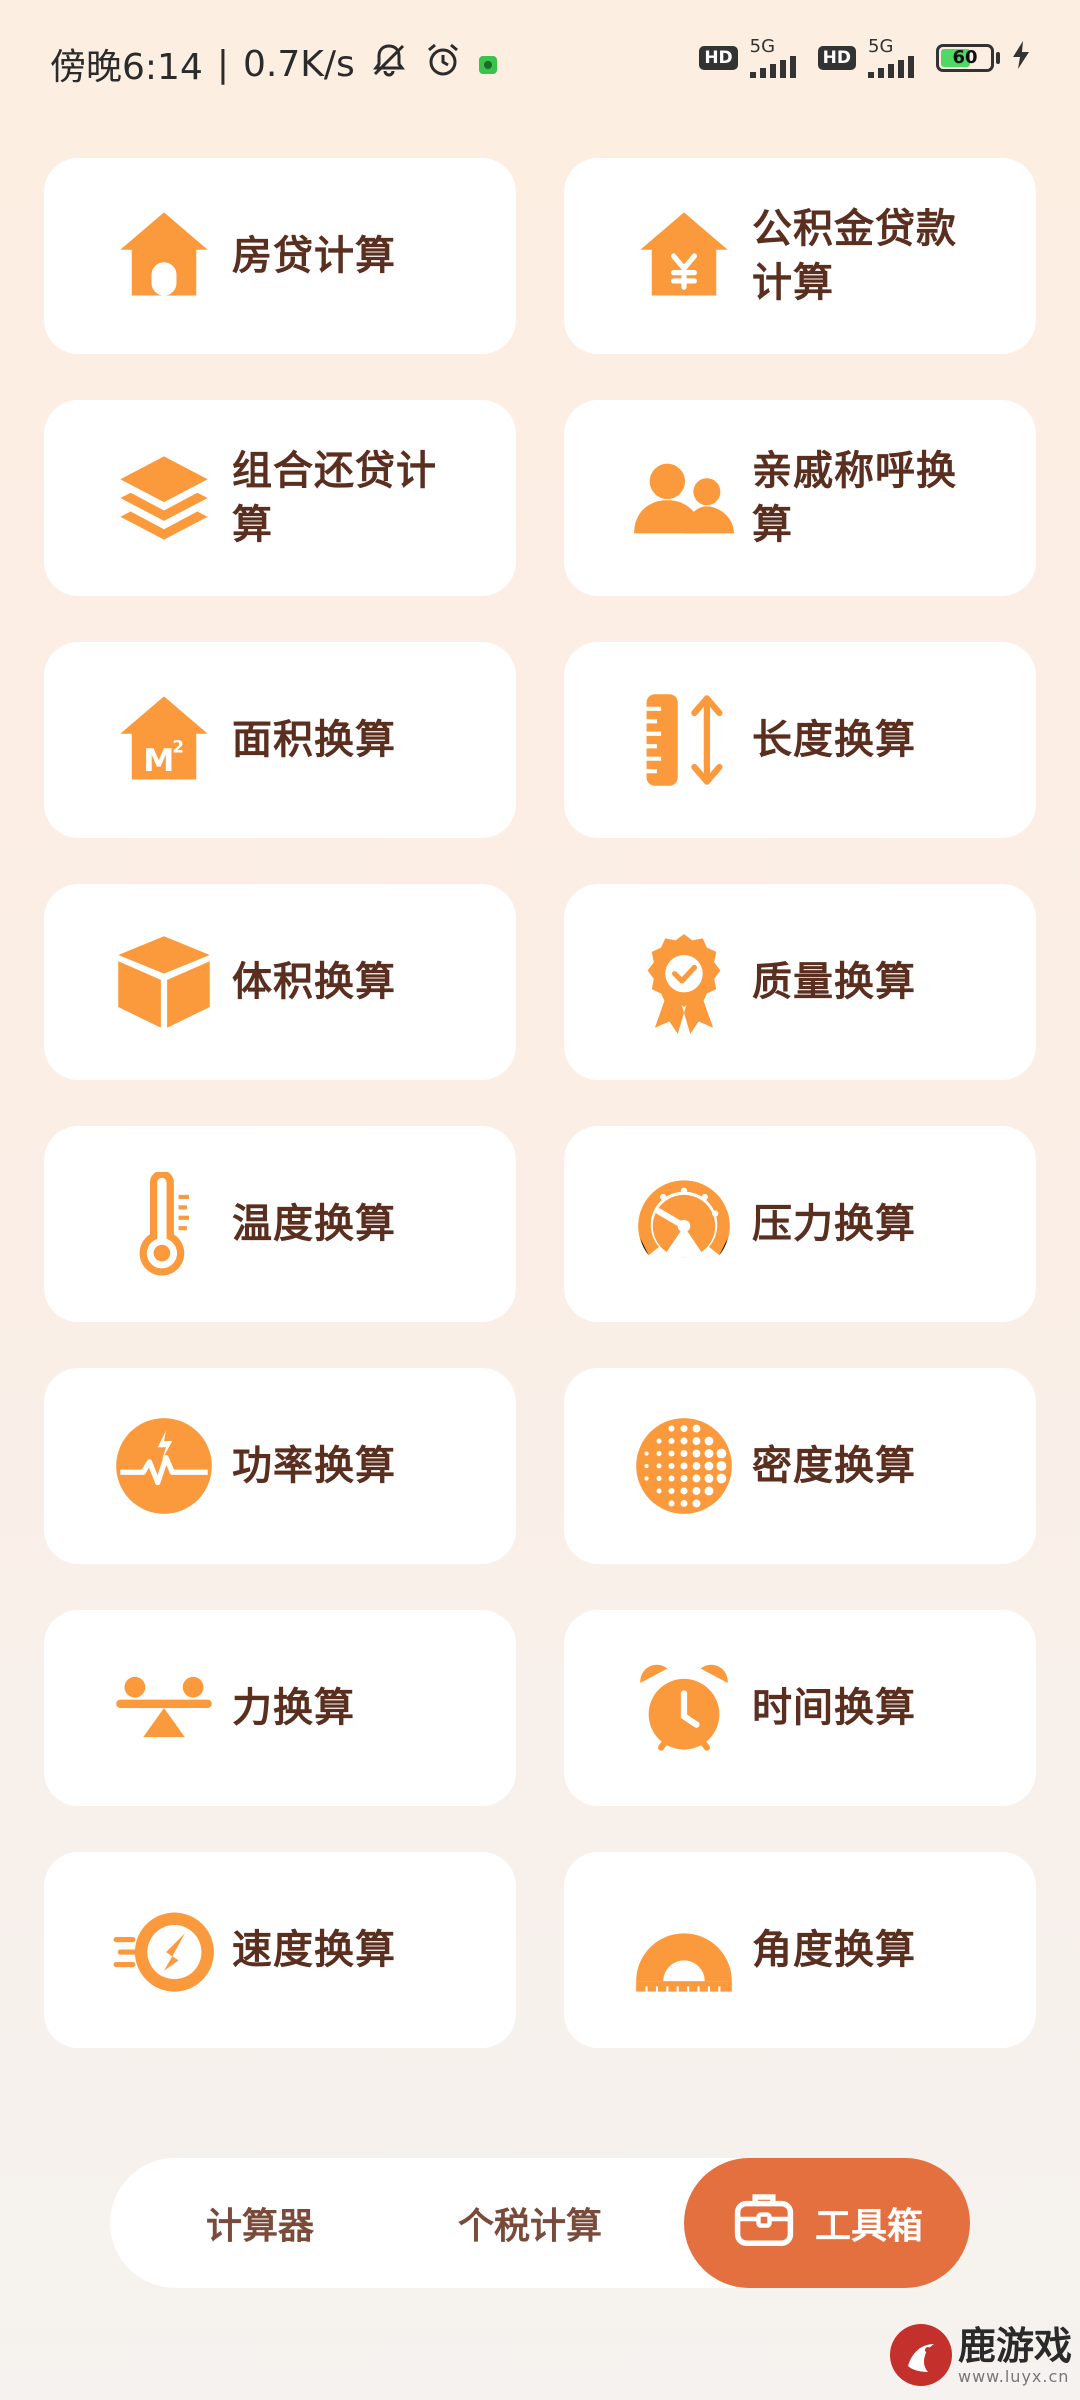 This screenshot has width=1080, height=2400. Describe the element at coordinates (864, 58) in the screenshot. I see `status-right: HD 5G HD 5G 60` at that location.